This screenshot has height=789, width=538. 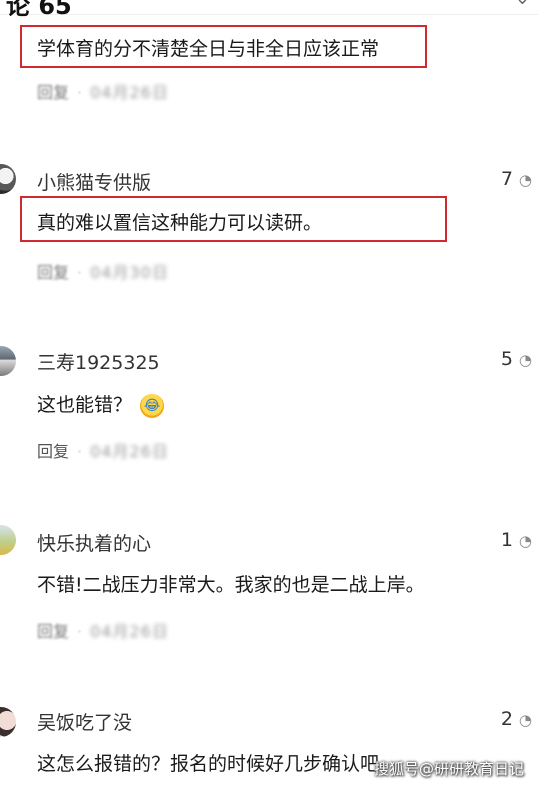 What do you see at coordinates (269, 10) in the screenshot?
I see `comments-header: 论 65 ⌄` at bounding box center [269, 10].